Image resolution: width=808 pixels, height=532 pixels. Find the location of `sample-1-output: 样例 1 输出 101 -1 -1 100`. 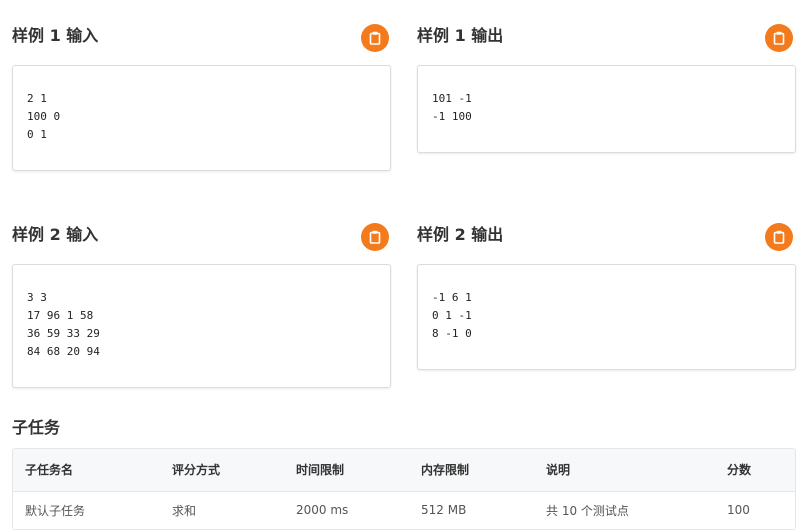

sample-1-output: 样例 1 输出 101 -1 -1 100 is located at coordinates (606, 88).